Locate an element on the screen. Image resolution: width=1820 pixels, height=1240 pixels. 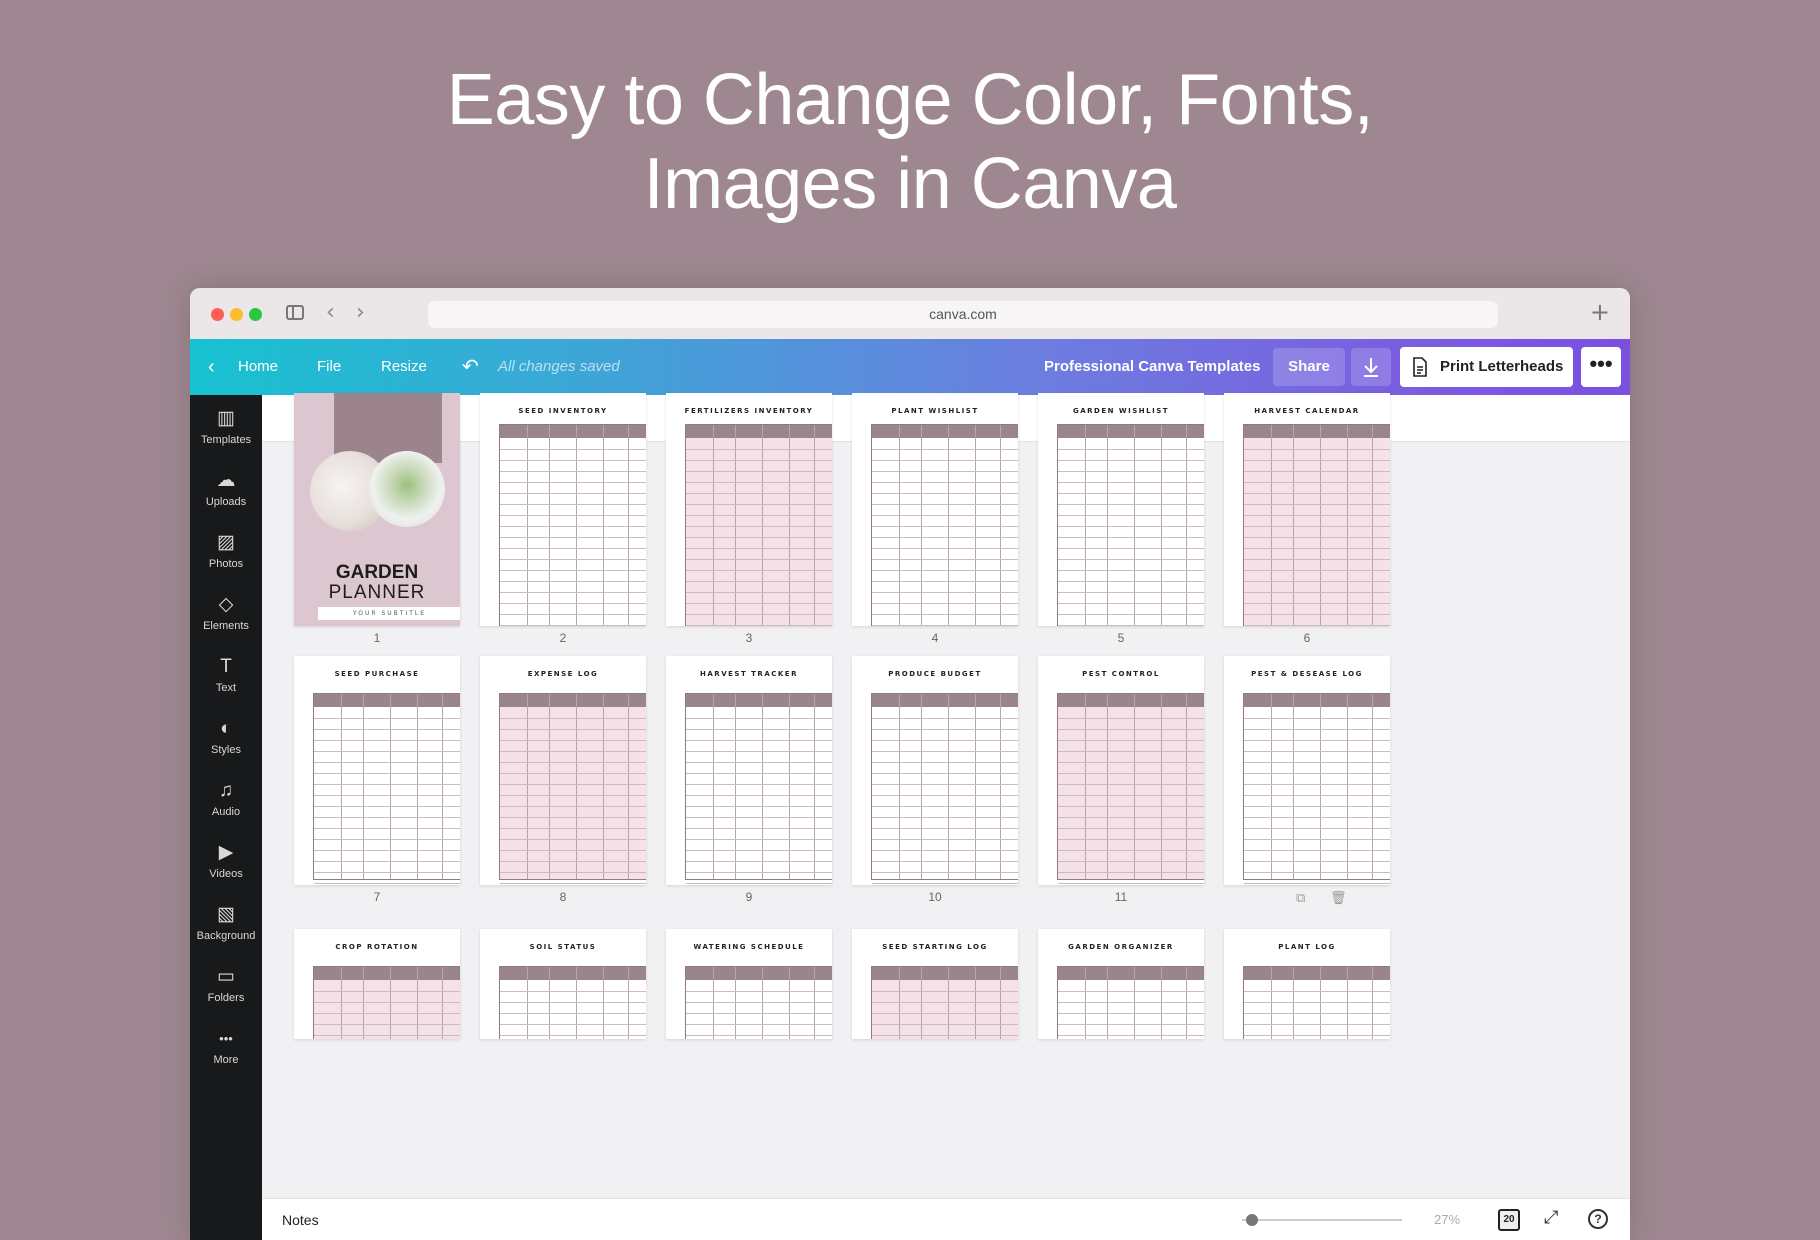
page-thumbnail: SEED STARTING LOG is located at coordinates (935, 984).